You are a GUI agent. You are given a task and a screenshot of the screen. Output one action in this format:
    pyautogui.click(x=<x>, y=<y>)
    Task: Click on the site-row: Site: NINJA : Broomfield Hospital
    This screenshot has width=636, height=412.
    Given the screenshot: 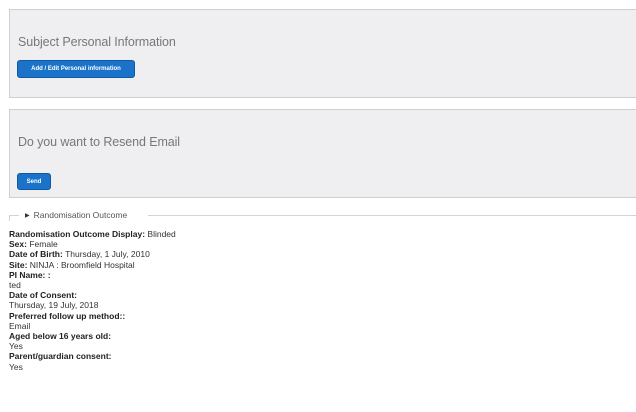 What is the action you would take?
    pyautogui.click(x=92, y=265)
    